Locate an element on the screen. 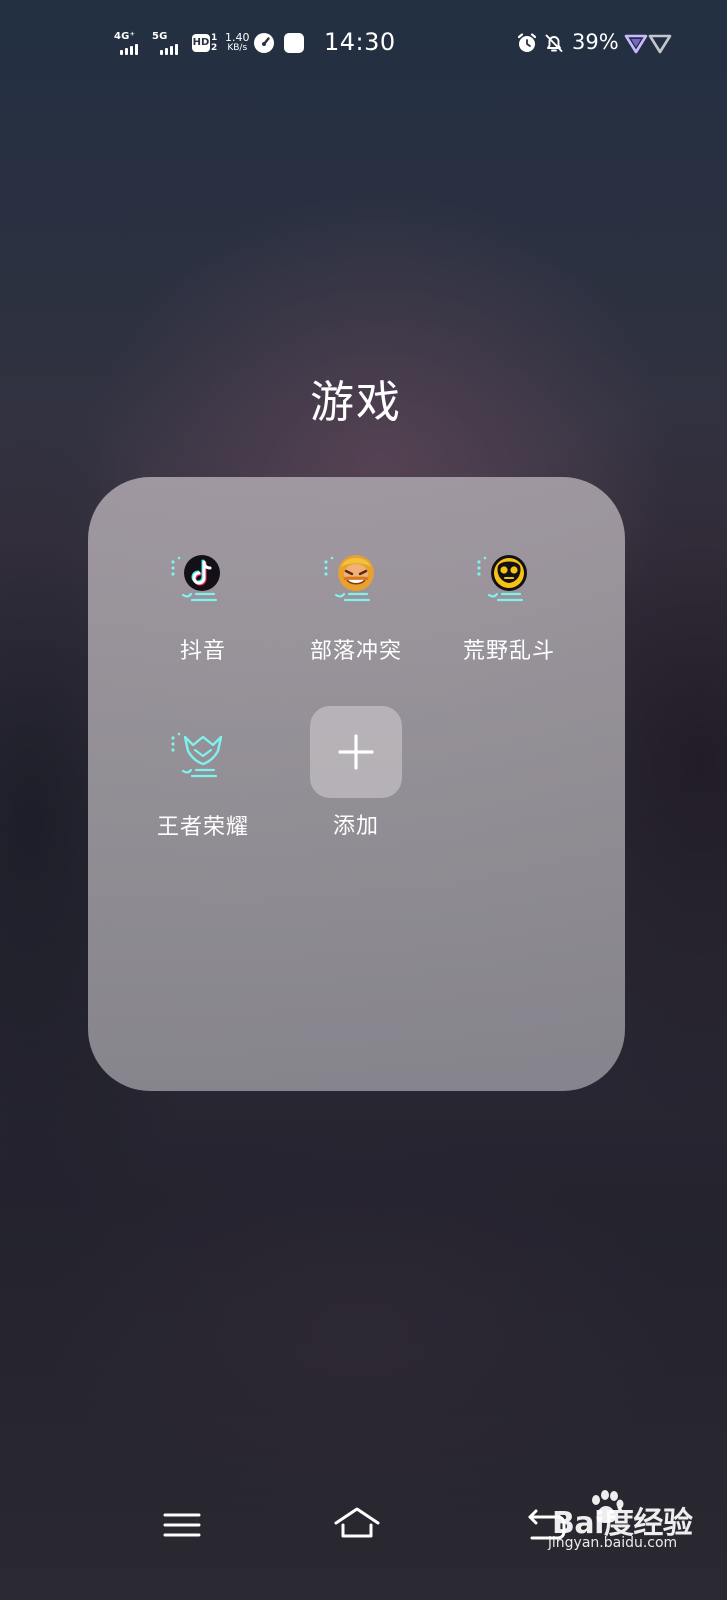 This screenshot has height=1600, width=727. hd-sub-top: 1 is located at coordinates (214, 38).